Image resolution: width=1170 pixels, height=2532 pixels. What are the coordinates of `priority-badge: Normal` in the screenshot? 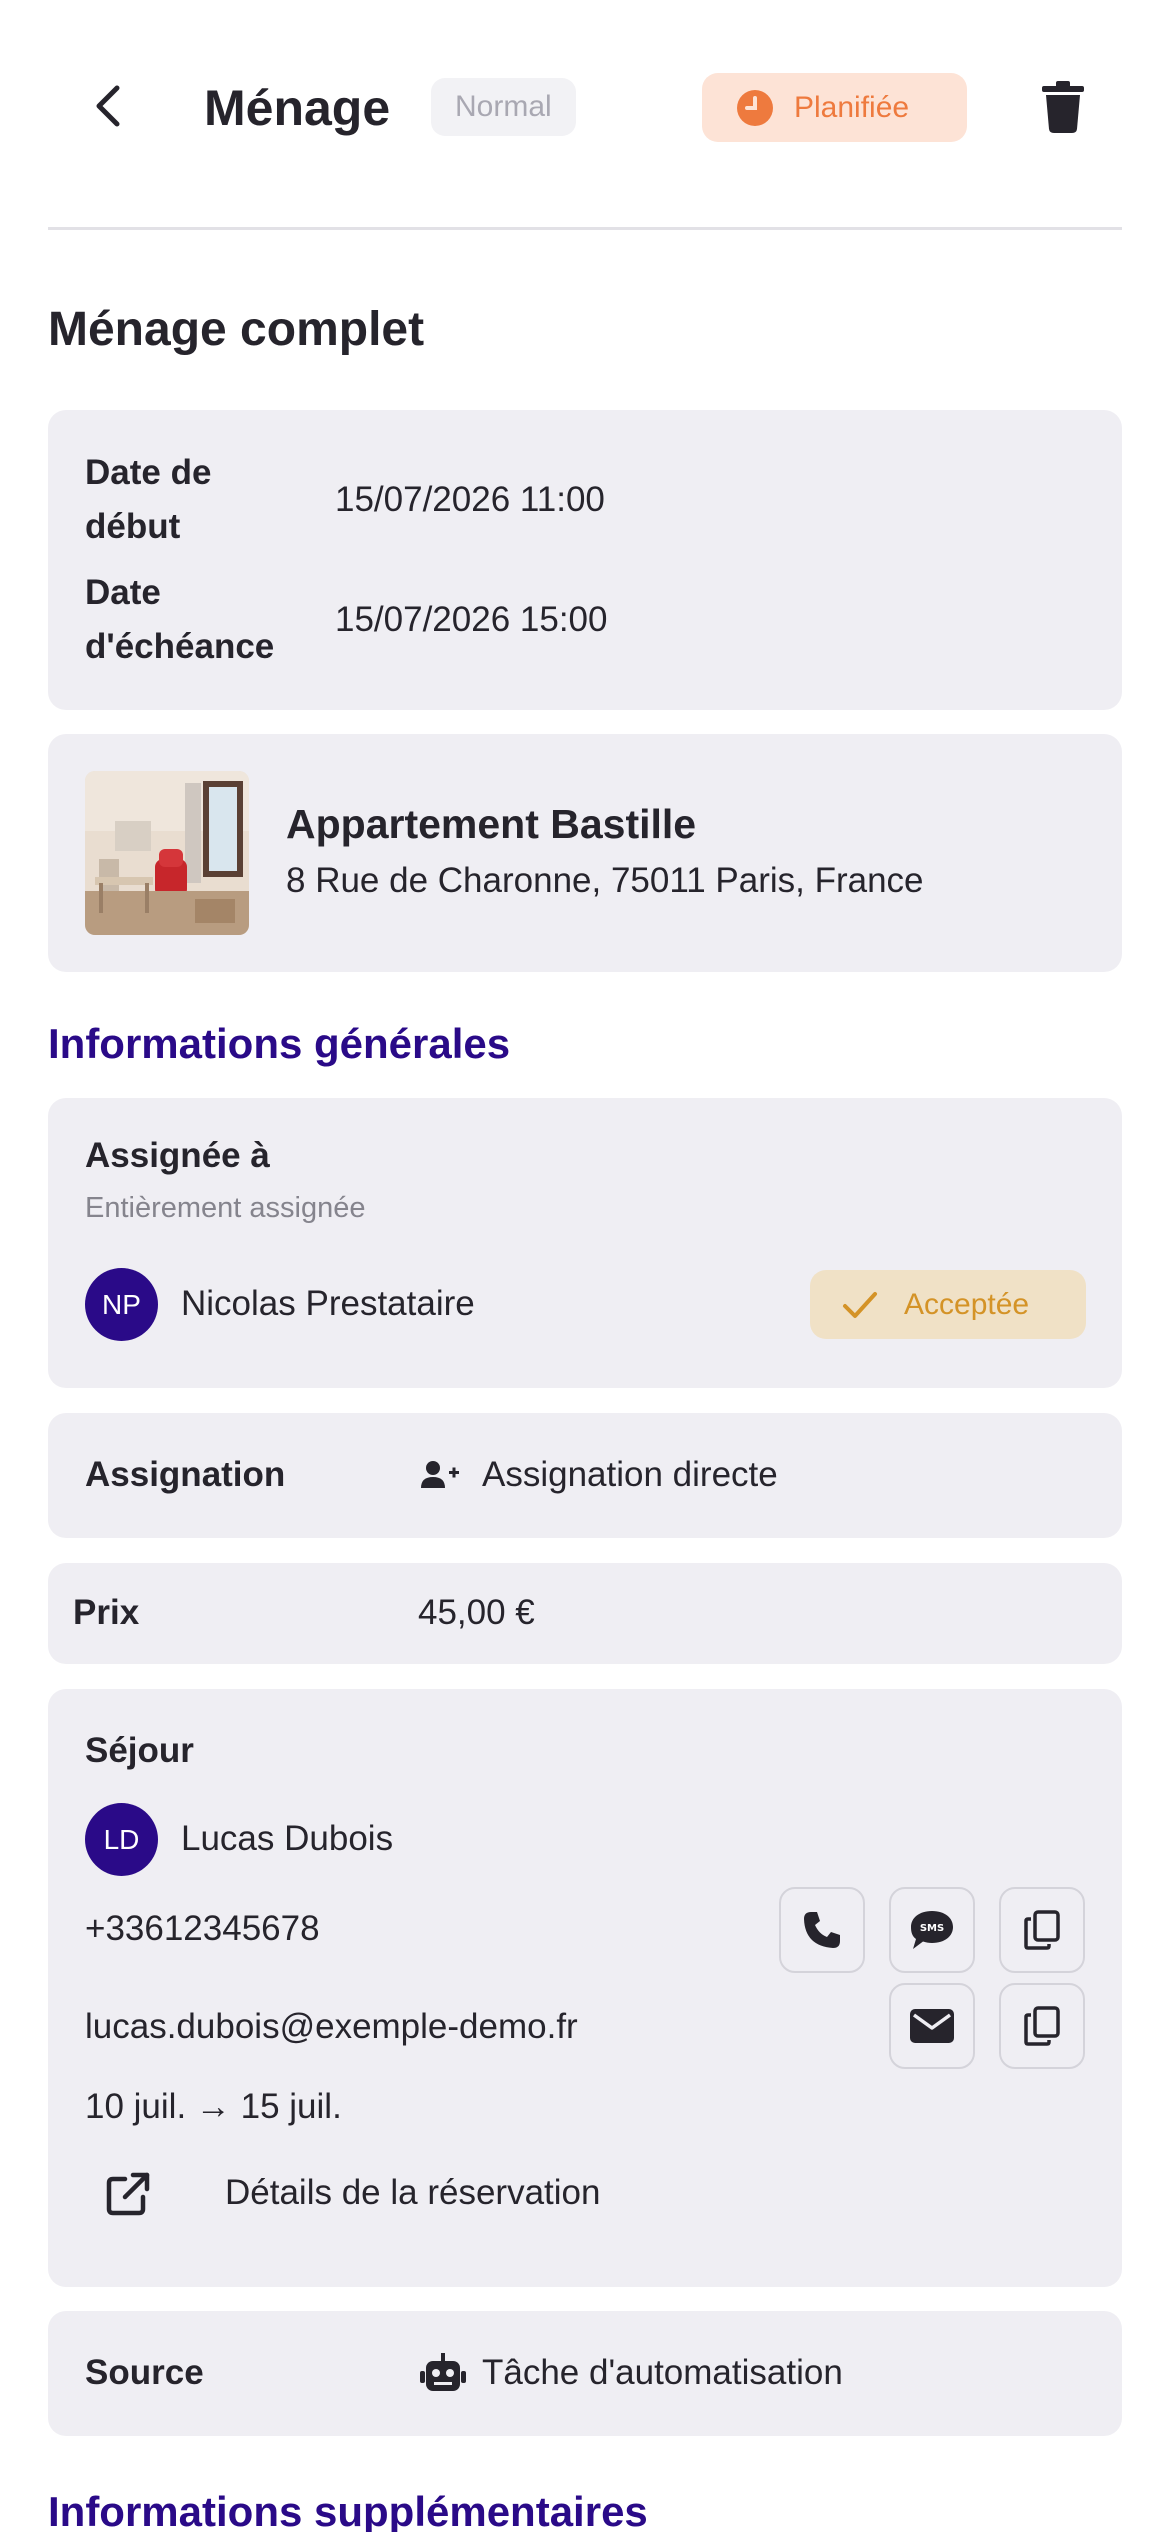 It's located at (503, 107).